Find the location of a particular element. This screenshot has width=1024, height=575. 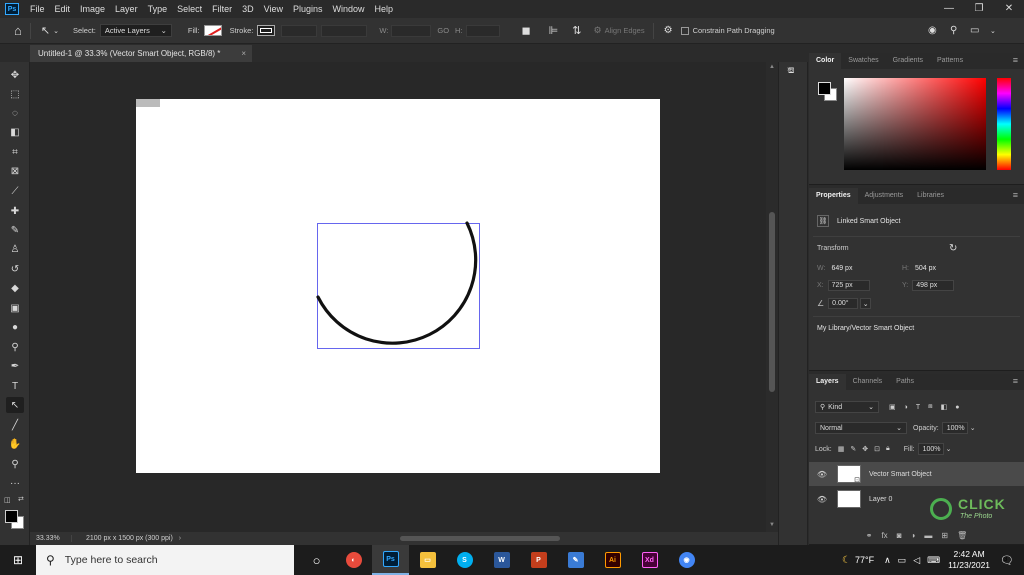

maximize-button: ❐ is located at coordinates (979, 9).